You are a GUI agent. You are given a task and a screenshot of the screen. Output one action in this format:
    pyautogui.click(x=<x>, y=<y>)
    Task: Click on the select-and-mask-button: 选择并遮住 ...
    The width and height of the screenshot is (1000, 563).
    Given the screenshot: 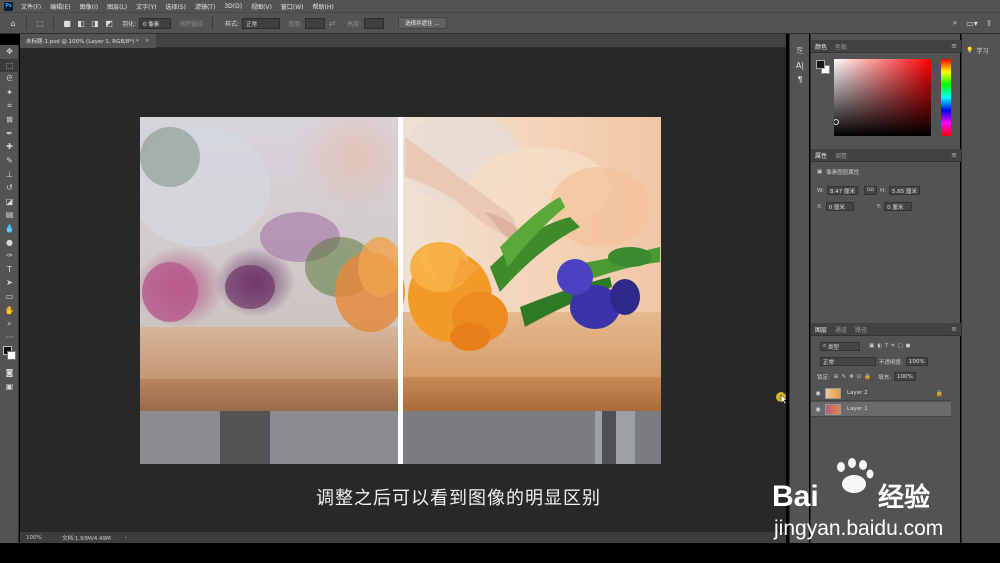 What is the action you would take?
    pyautogui.click(x=422, y=23)
    